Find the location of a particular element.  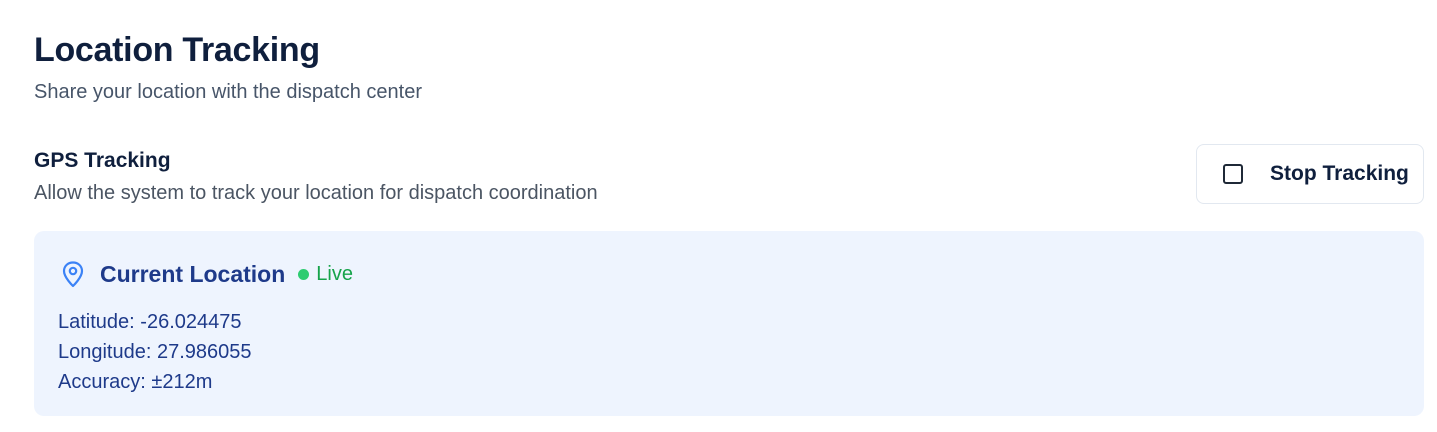

longitude-value: Longitude: 27.986055 is located at coordinates (155, 352).